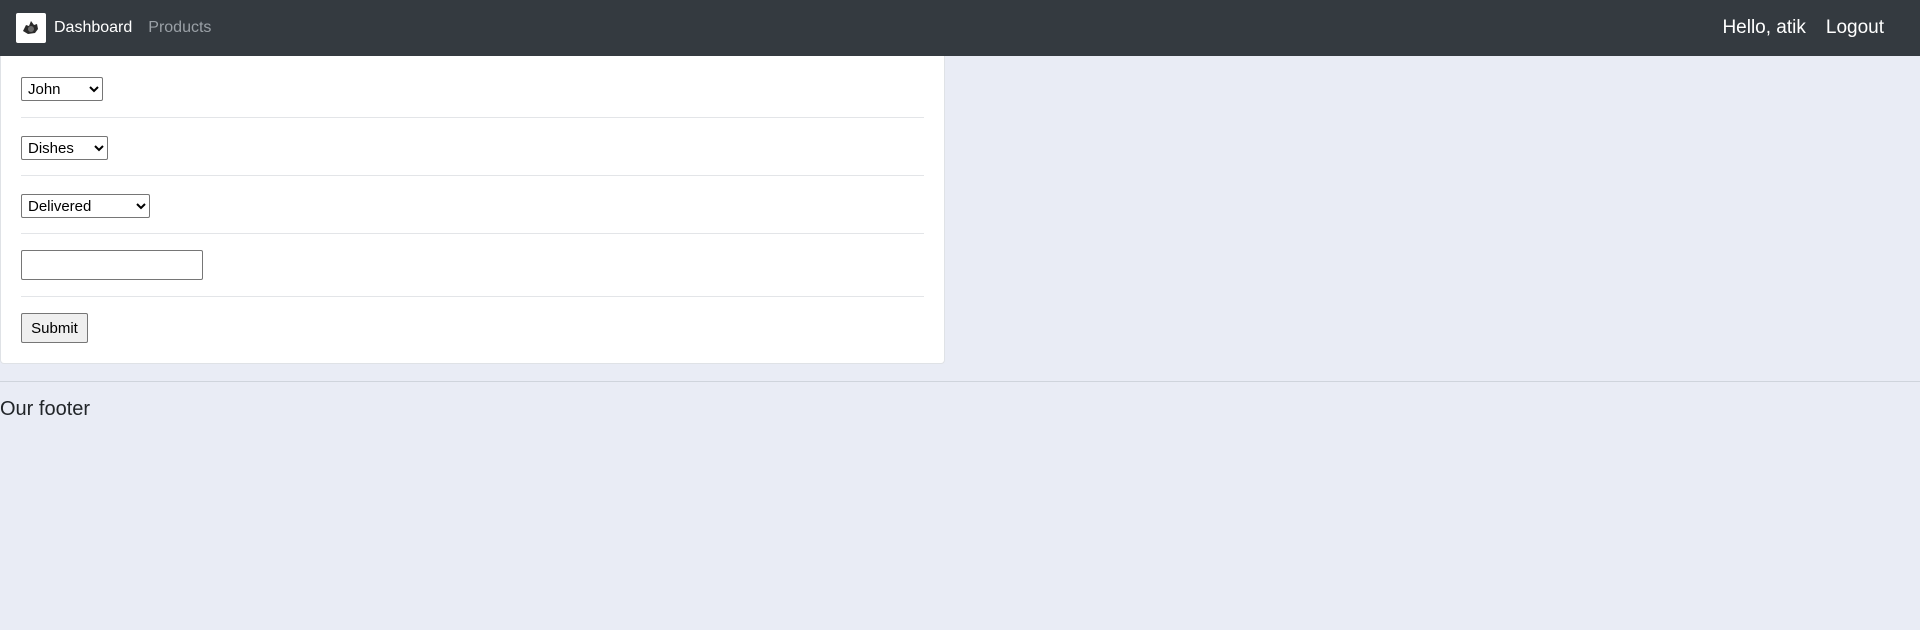 The image size is (1920, 631). What do you see at coordinates (179, 28) in the screenshot?
I see `nav-link-products: Products` at bounding box center [179, 28].